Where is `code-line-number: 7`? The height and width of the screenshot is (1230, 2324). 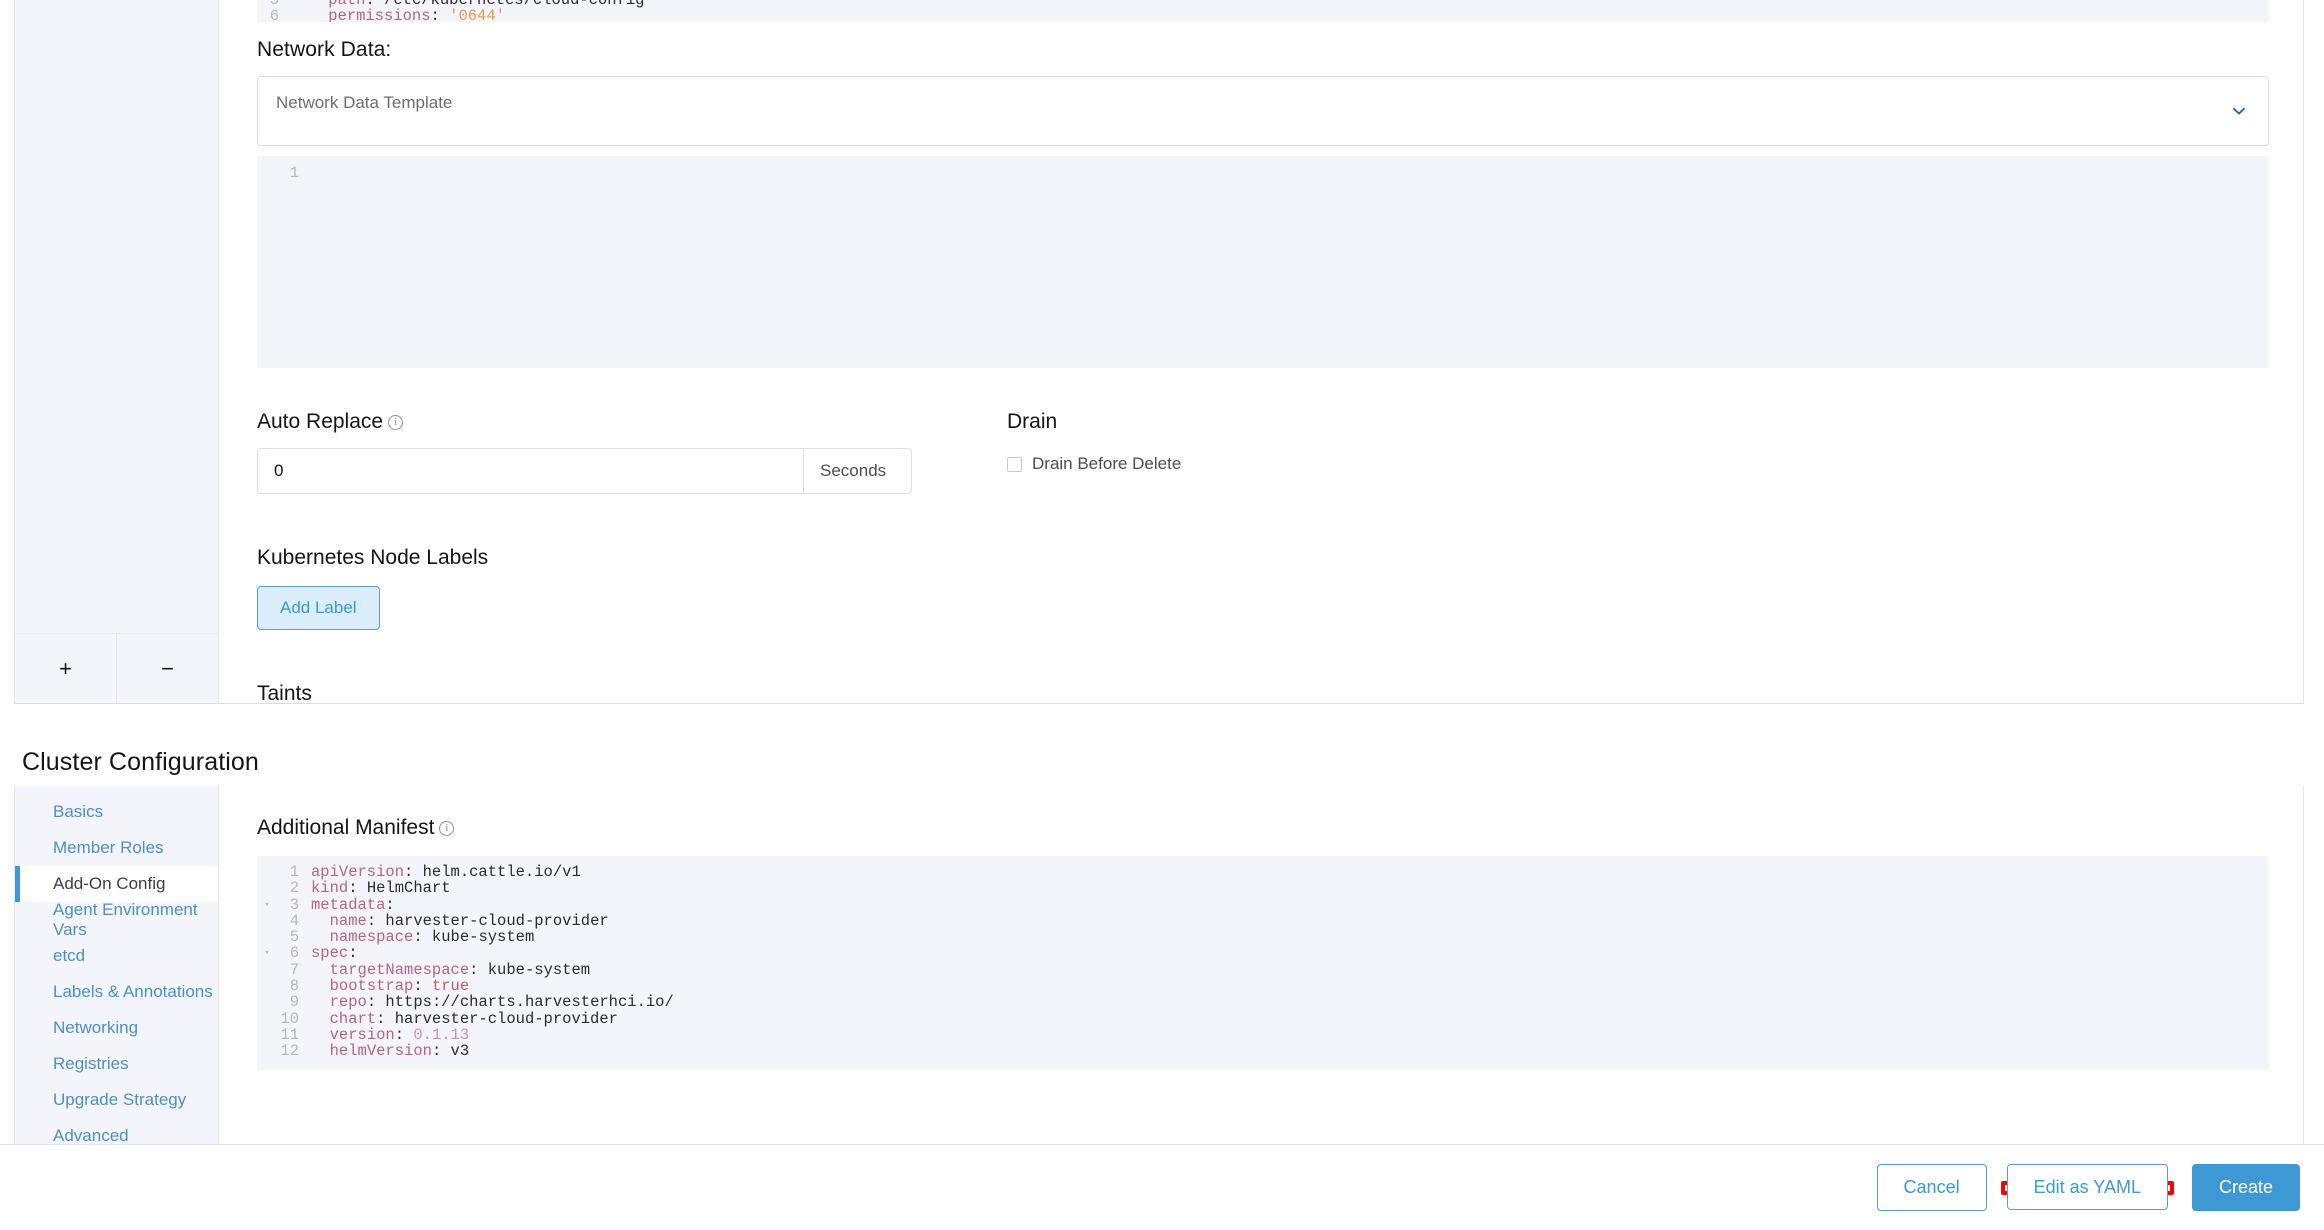 code-line-number: 7 is located at coordinates (294, 969).